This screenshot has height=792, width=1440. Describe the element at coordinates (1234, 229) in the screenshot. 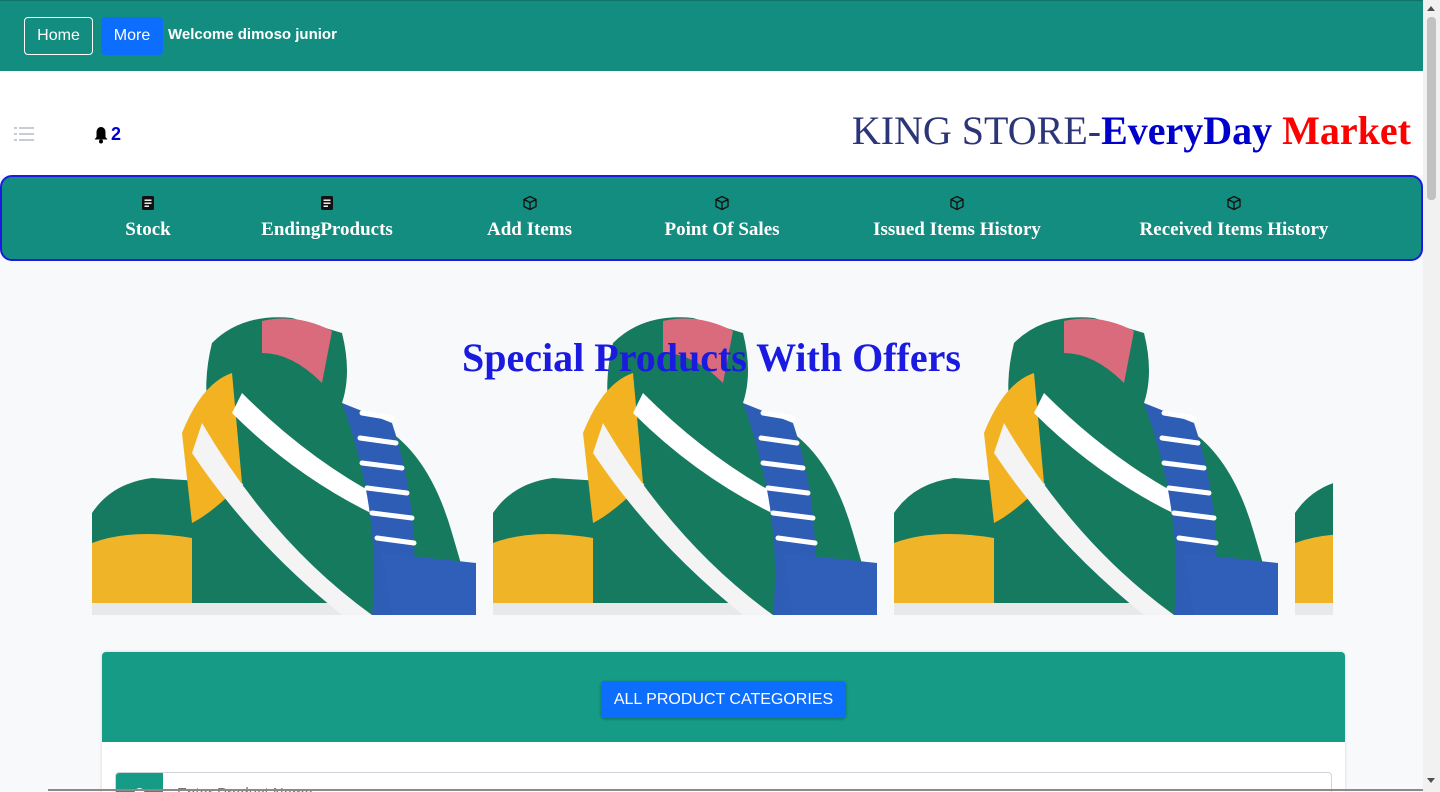

I see `menu-label-received-items-history: Received Items History` at that location.